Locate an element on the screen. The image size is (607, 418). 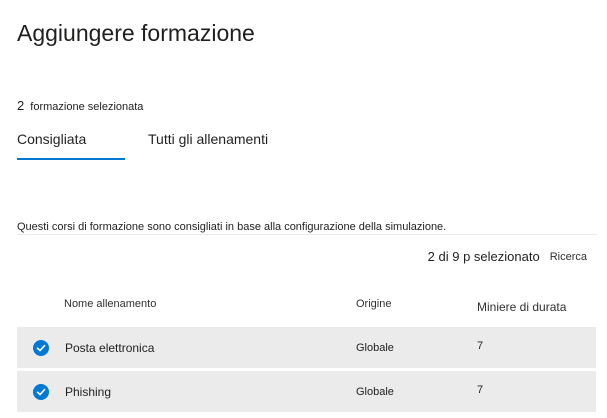
tab-recommended: Consigliata is located at coordinates (71, 144).